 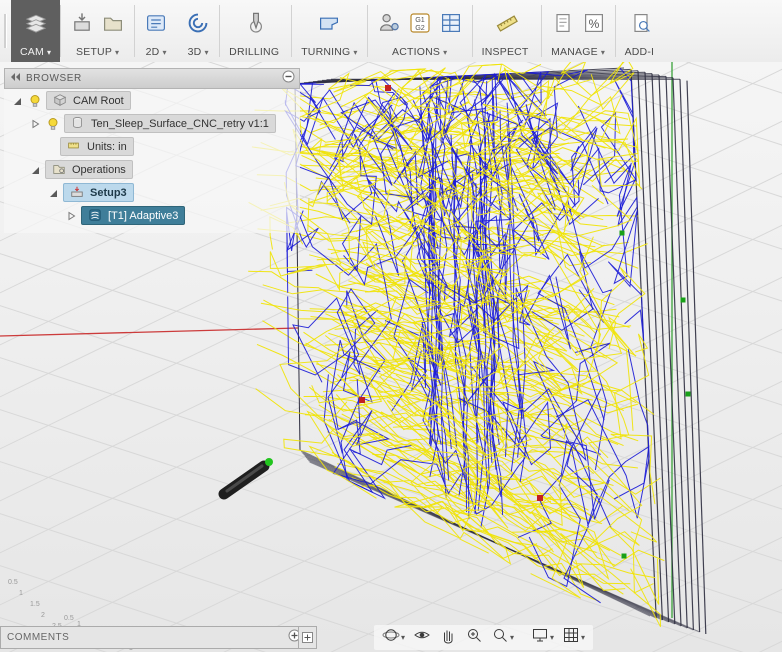 What do you see at coordinates (35, 604) in the screenshot?
I see `axis-tick-label: 1.5` at bounding box center [35, 604].